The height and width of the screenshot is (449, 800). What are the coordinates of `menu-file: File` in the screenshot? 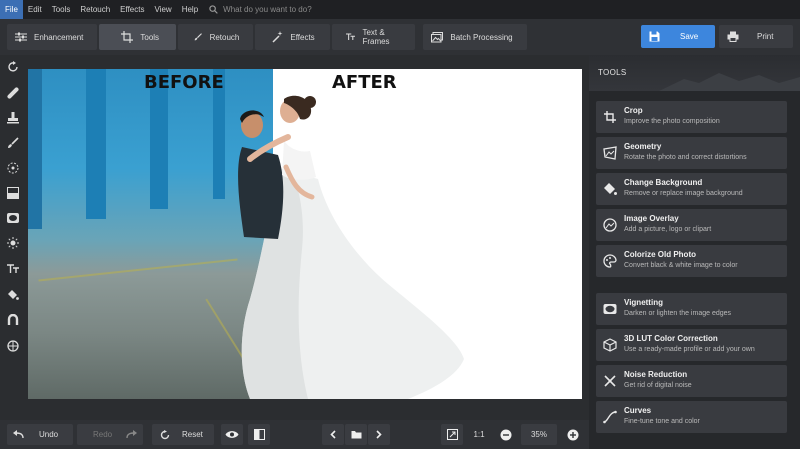 It's located at (11, 9).